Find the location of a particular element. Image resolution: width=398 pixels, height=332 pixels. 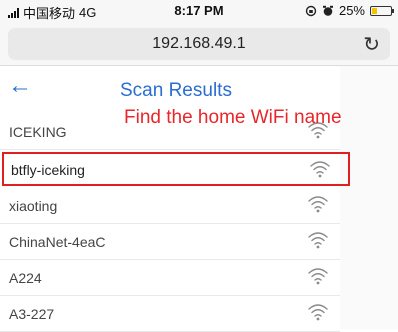

status-right: 25% is located at coordinates (349, 10).